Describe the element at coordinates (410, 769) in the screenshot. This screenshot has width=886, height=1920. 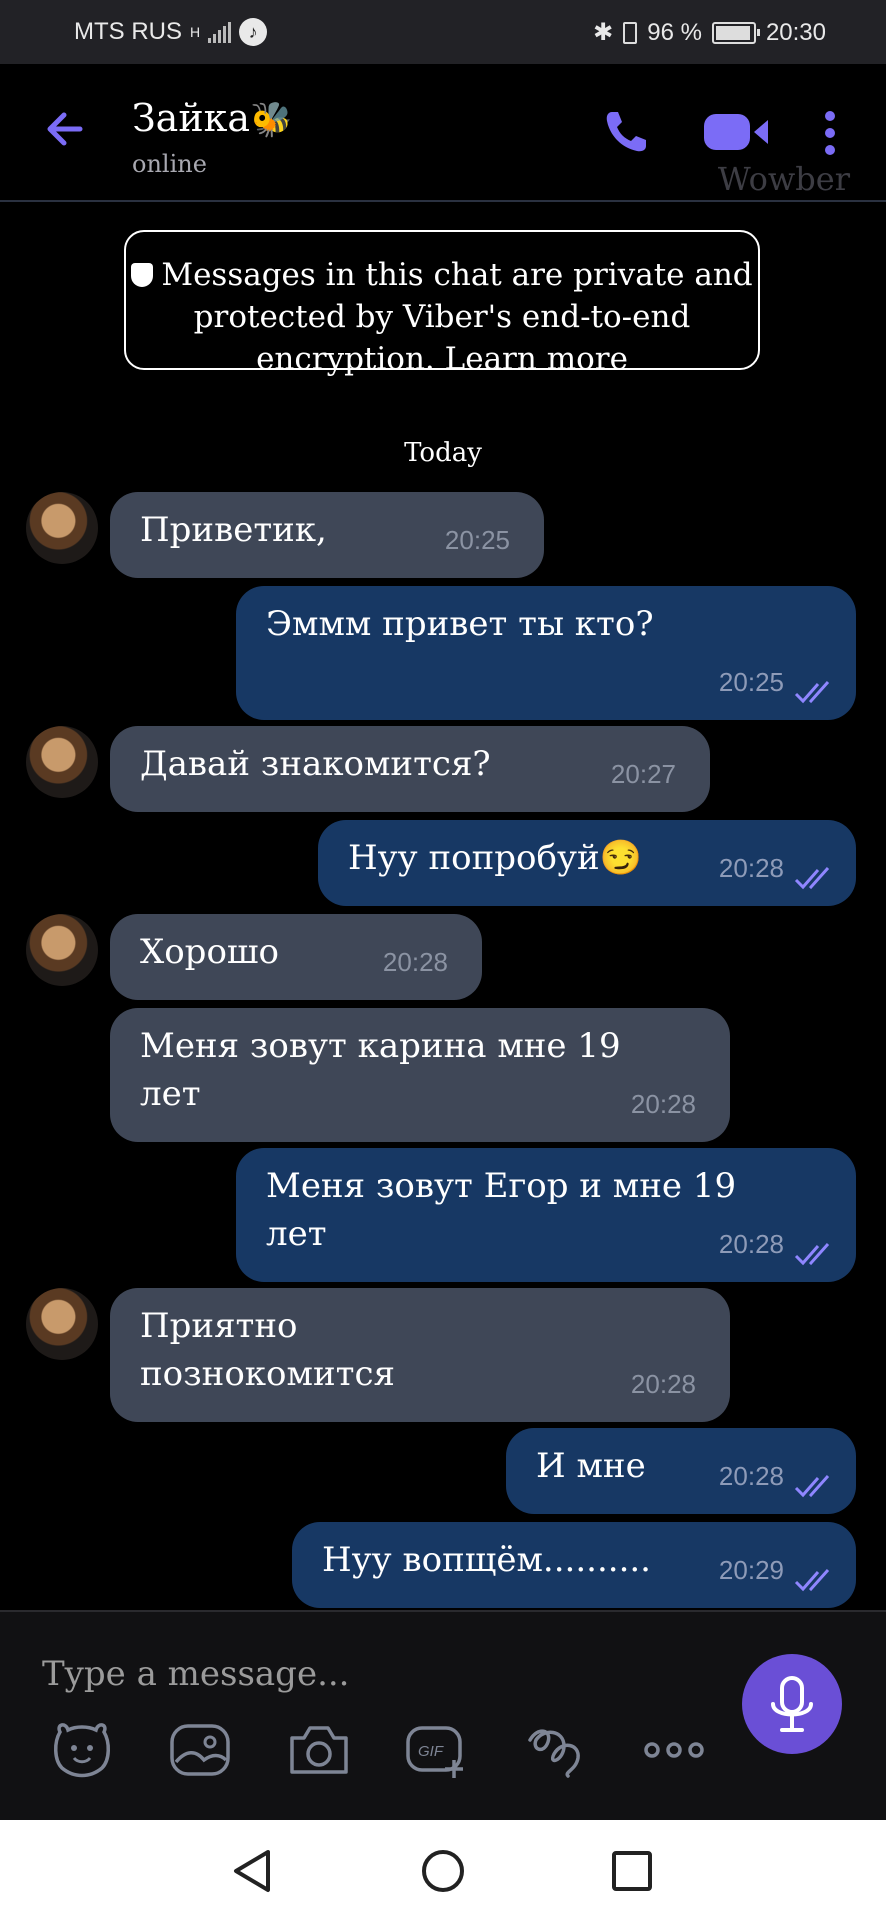
I see `message-incoming: Давай знакомится? 20:27` at that location.